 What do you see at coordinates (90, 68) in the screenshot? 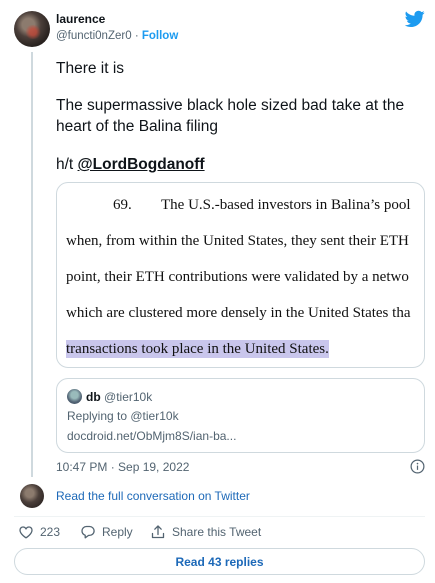
I see `tweet-text-line-1: There it is` at bounding box center [90, 68].